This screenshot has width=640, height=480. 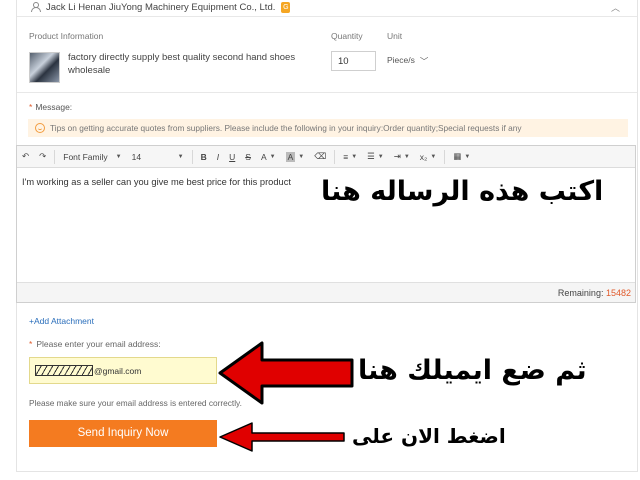 I want to click on column-header-unit: Unit, so click(x=395, y=36).